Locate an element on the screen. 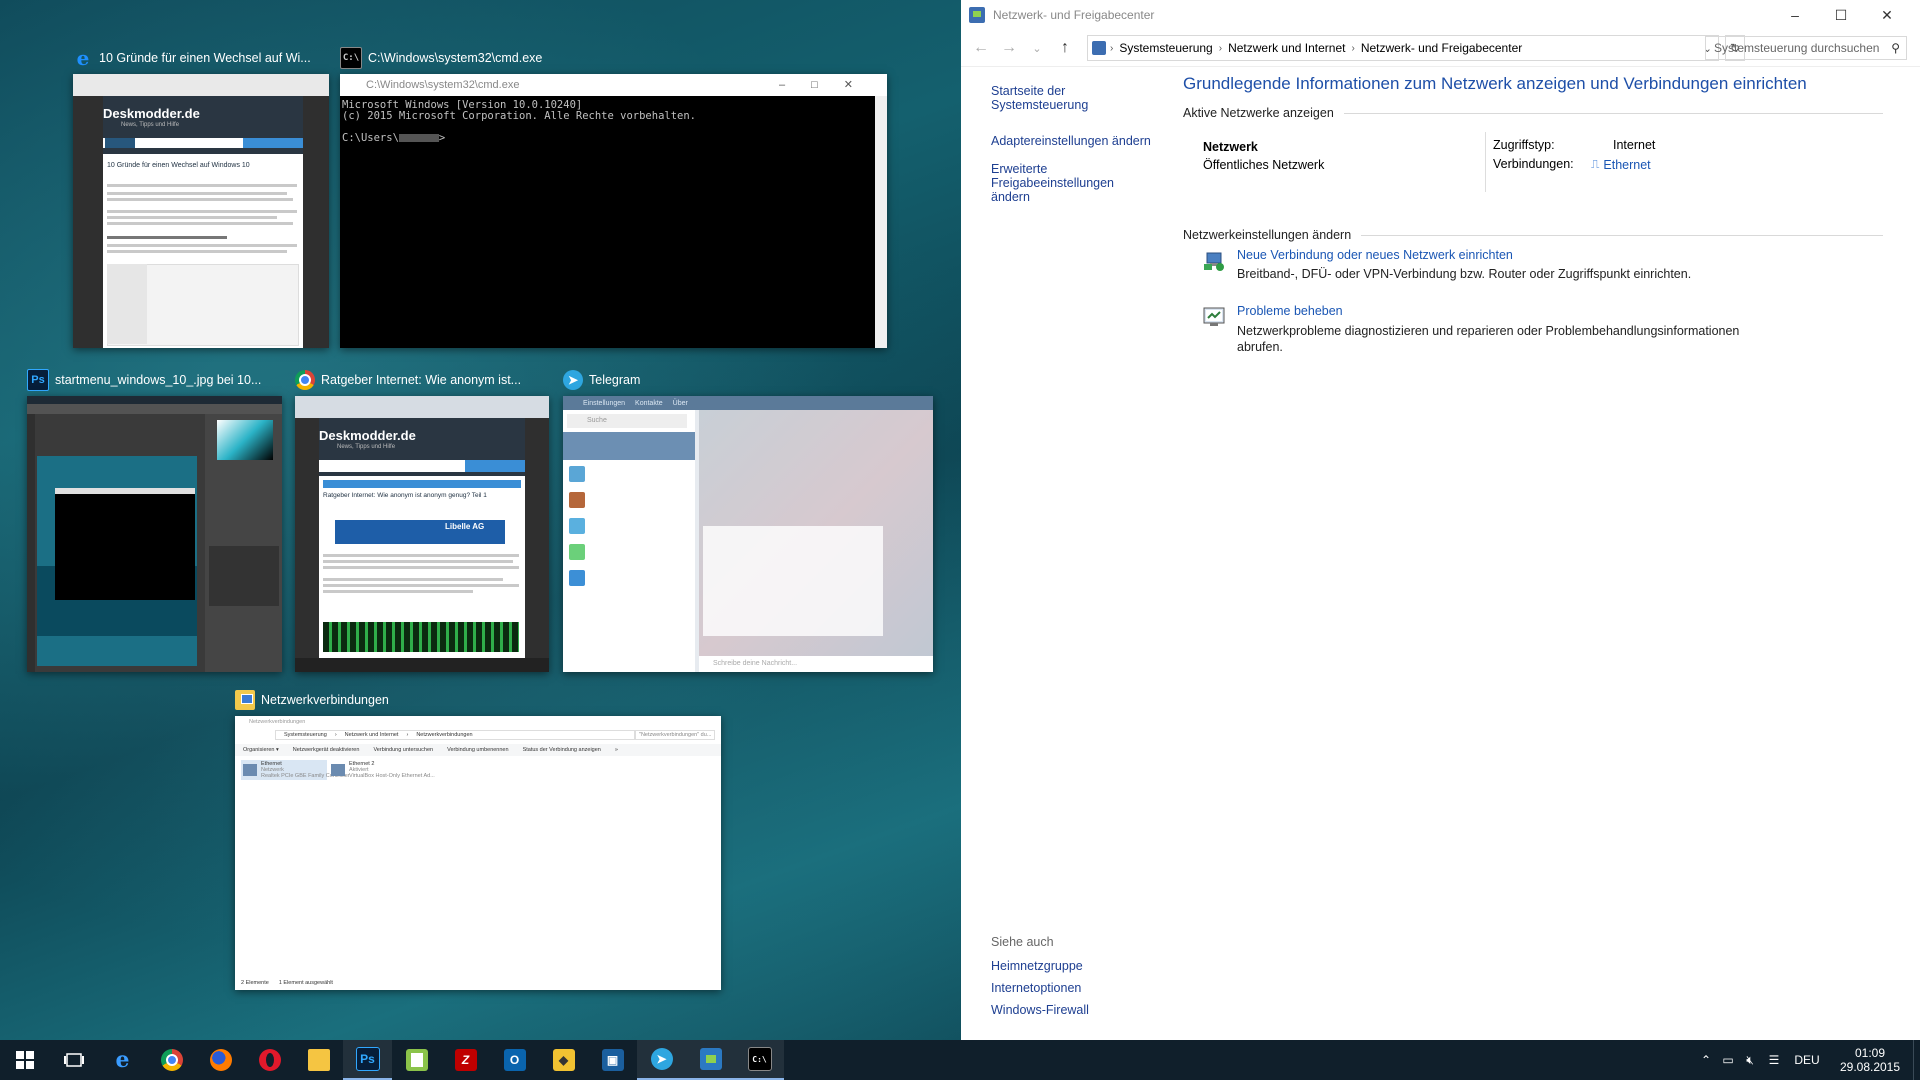 Image resolution: width=1920 pixels, height=1080 pixels. thumb-site-tagline: News, Tipps und Hilfe is located at coordinates (150, 125).